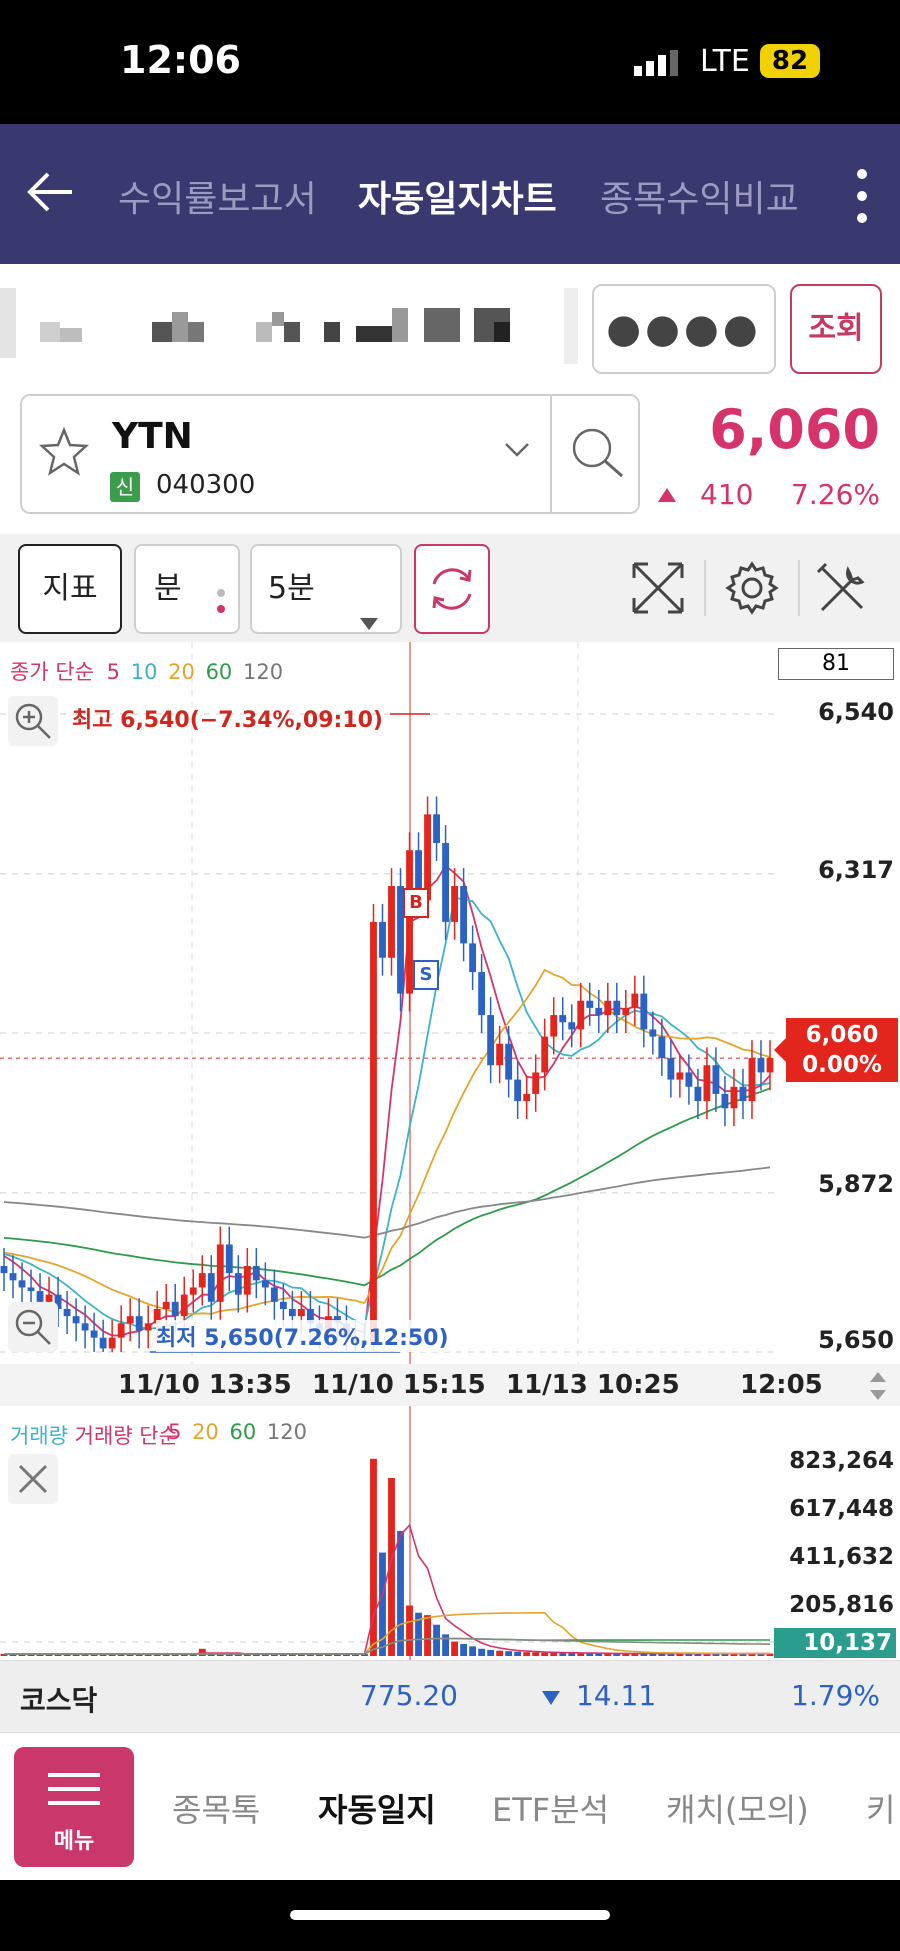  Describe the element at coordinates (187, 589) in the screenshot. I see `unit-button: 분` at that location.